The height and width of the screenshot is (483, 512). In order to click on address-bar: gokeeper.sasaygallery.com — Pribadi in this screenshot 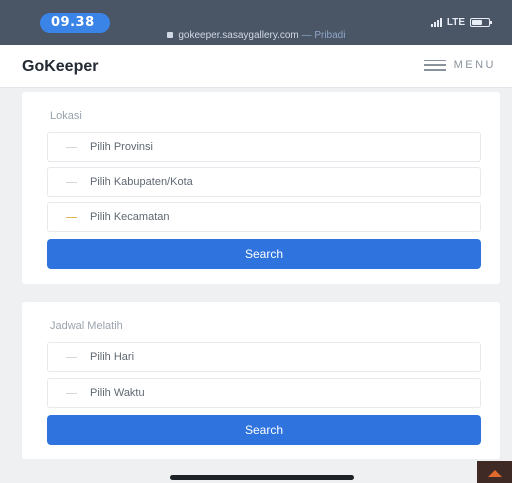, I will do `click(256, 35)`.